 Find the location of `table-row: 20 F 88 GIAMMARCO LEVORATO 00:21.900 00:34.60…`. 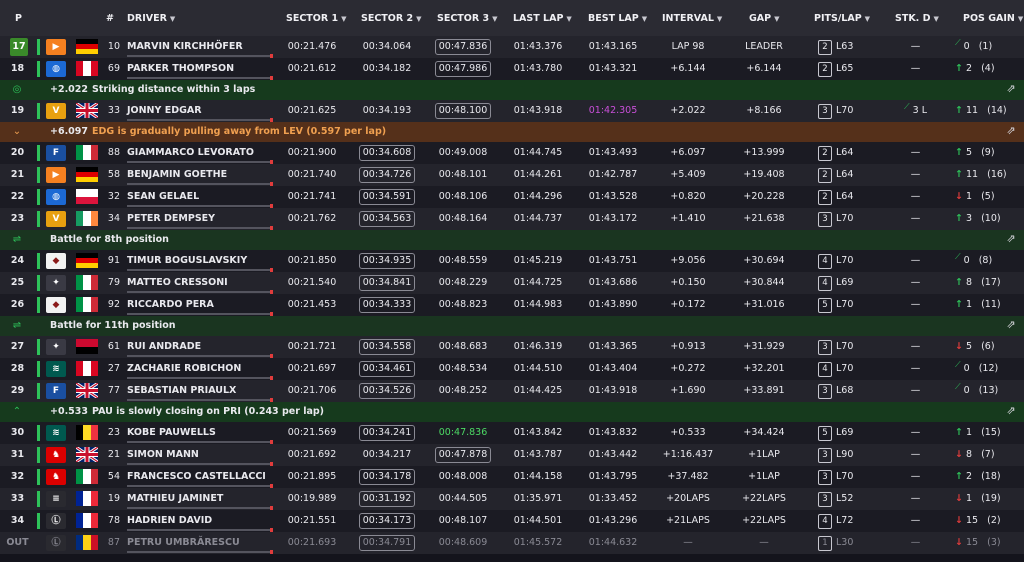

table-row: 20 F 88 GIAMMARCO LEVORATO 00:21.900 00:34.60… is located at coordinates (512, 153).